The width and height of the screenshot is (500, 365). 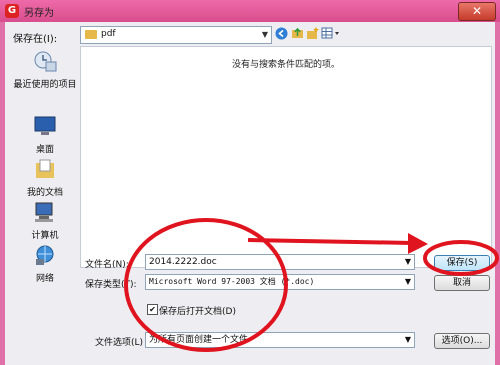 I want to click on sidebar-label: 最近使用的项目, so click(x=45, y=85).